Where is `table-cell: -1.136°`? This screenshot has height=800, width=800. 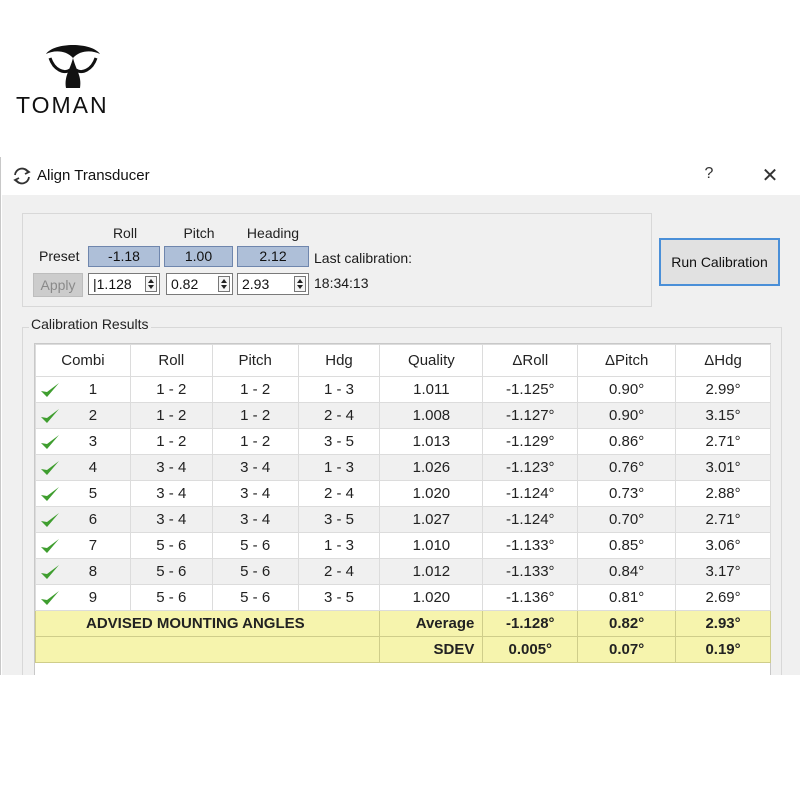 table-cell: -1.136° is located at coordinates (530, 597).